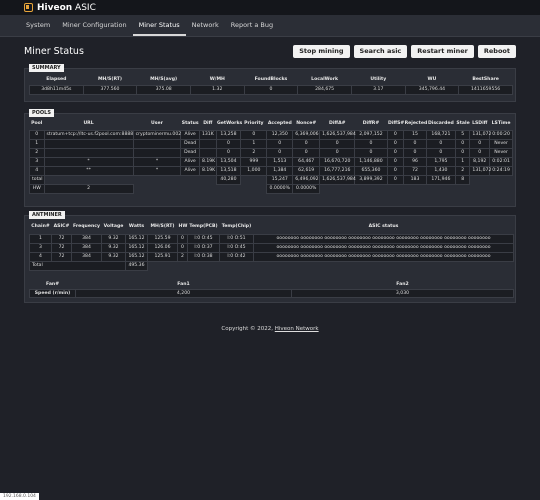 This screenshot has height=500, width=540. Describe the element at coordinates (271, 80) in the screenshot. I see `summary-header: FoundBlocks` at that location.